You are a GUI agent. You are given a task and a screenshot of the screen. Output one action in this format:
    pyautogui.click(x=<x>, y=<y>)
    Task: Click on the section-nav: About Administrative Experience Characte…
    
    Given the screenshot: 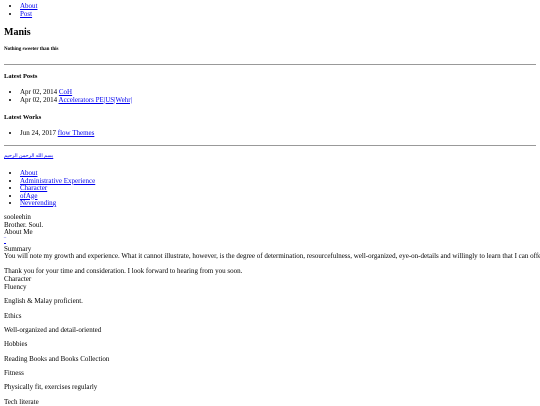 What is the action you would take?
    pyautogui.click(x=49, y=188)
    